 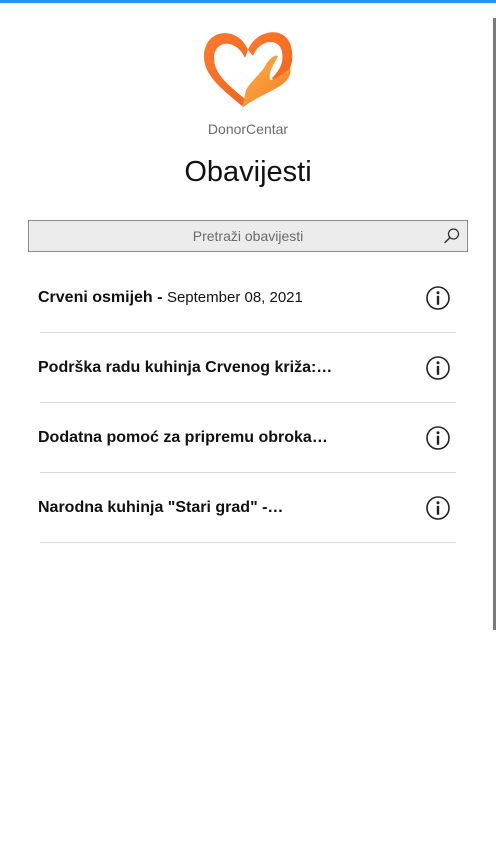 I want to click on notification-date: September 08, 2021, so click(x=234, y=297).